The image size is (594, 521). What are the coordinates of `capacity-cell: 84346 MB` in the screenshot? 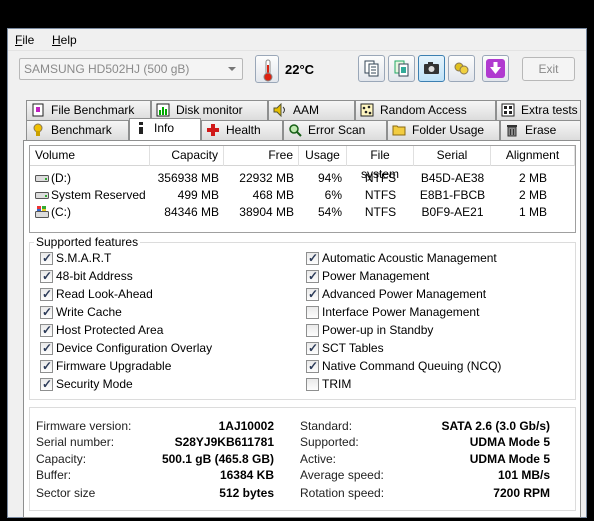 It's located at (191, 212).